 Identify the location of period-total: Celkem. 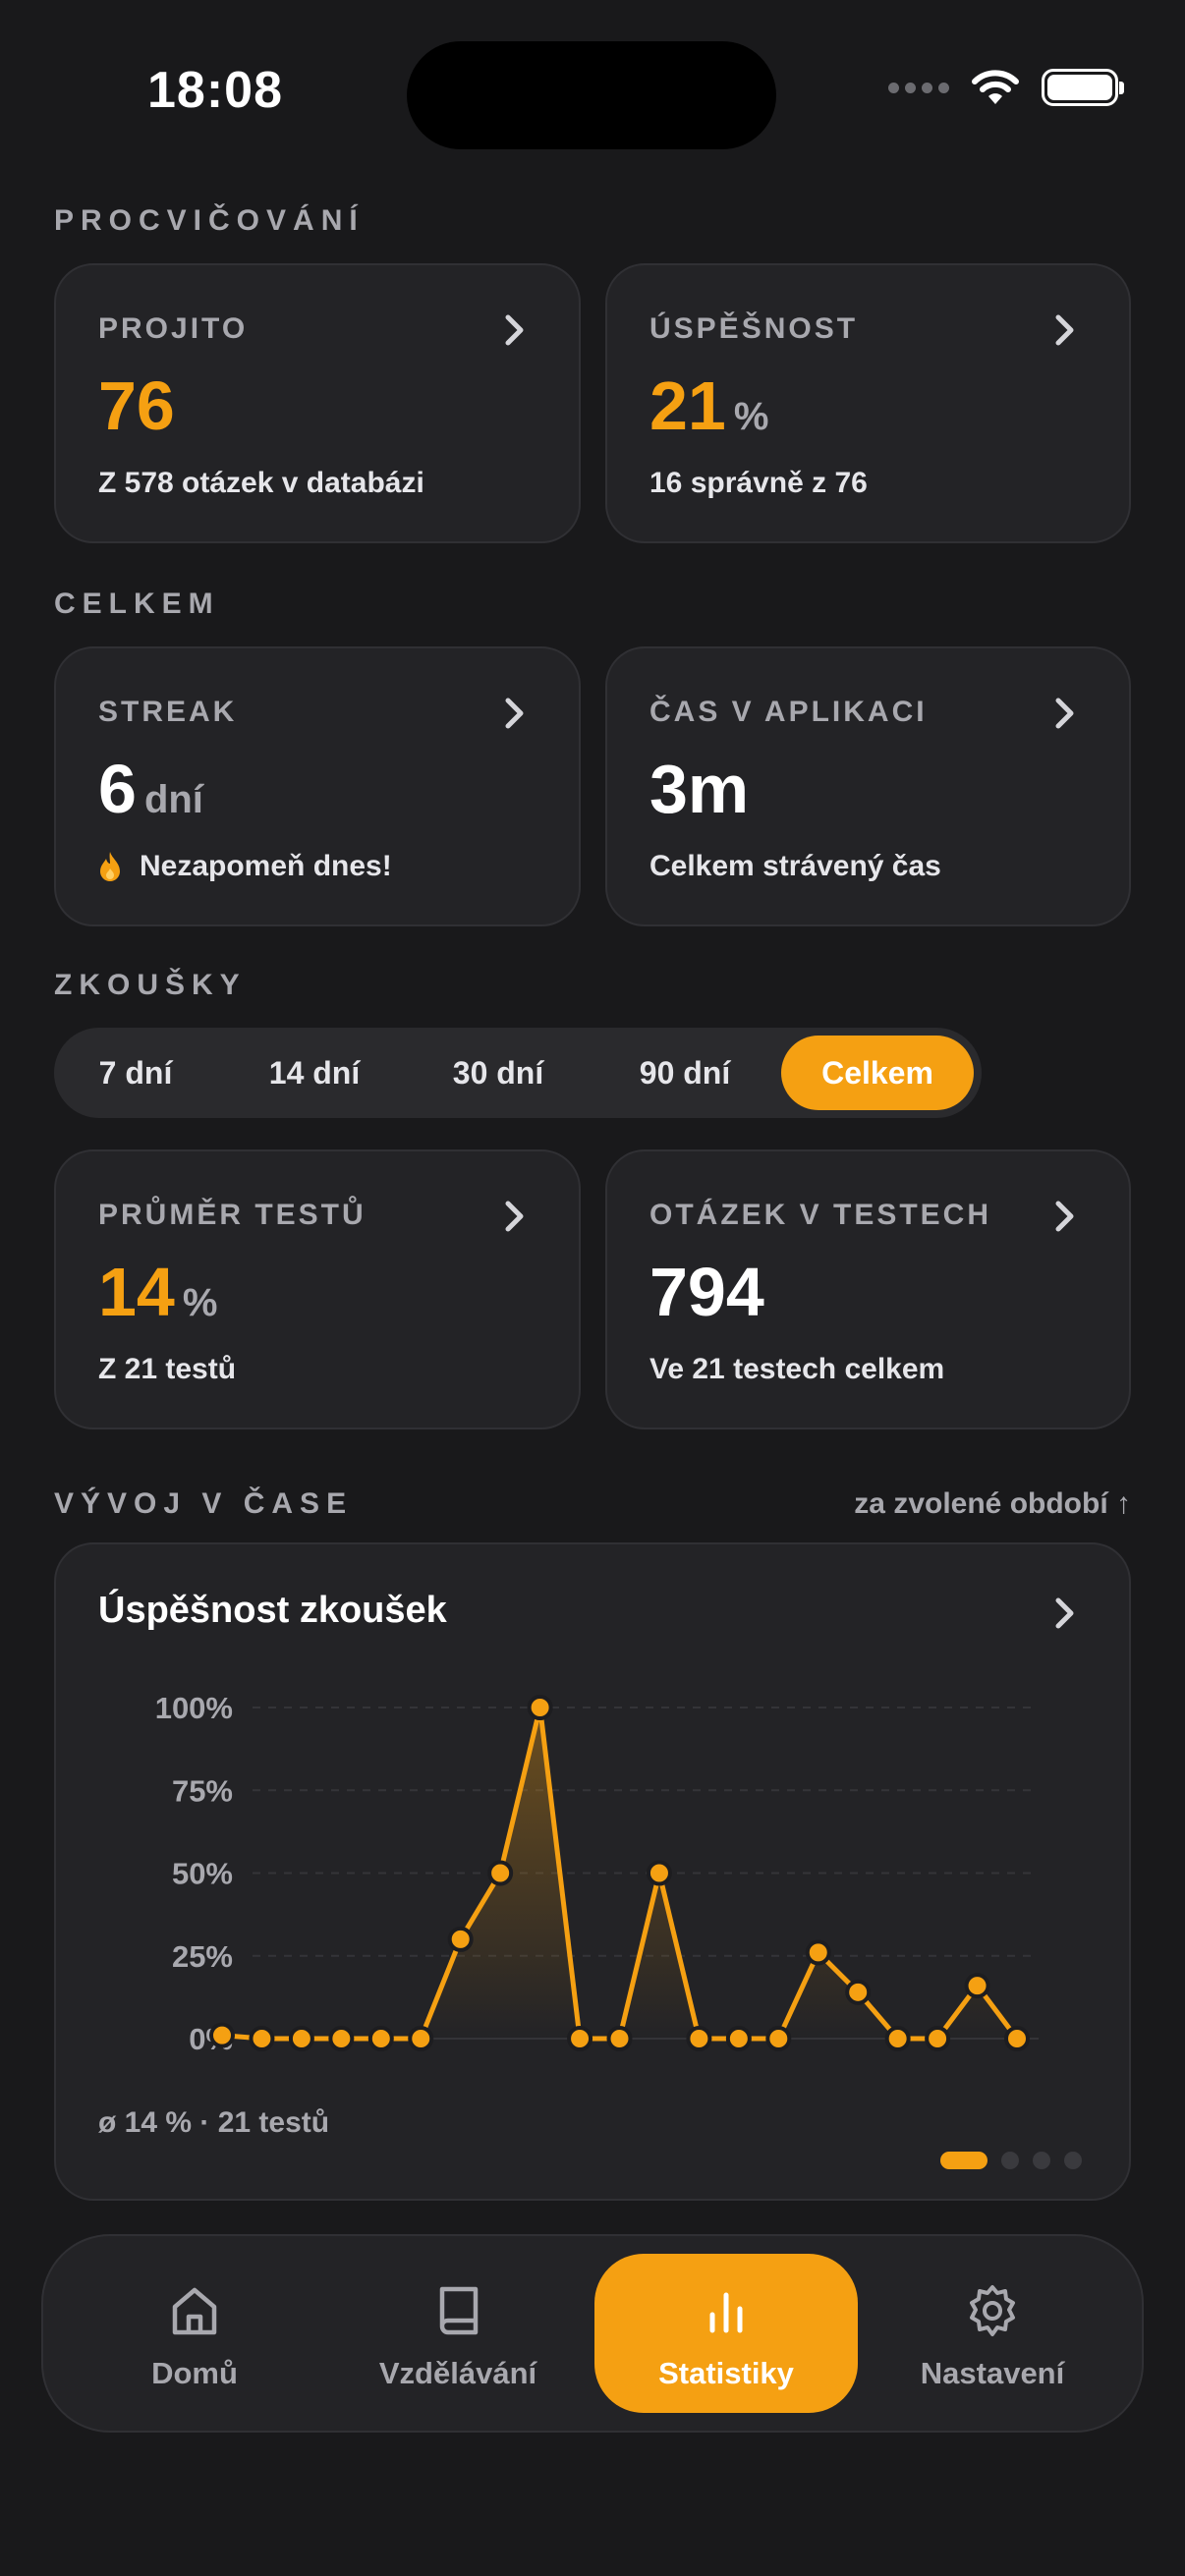
(878, 1073).